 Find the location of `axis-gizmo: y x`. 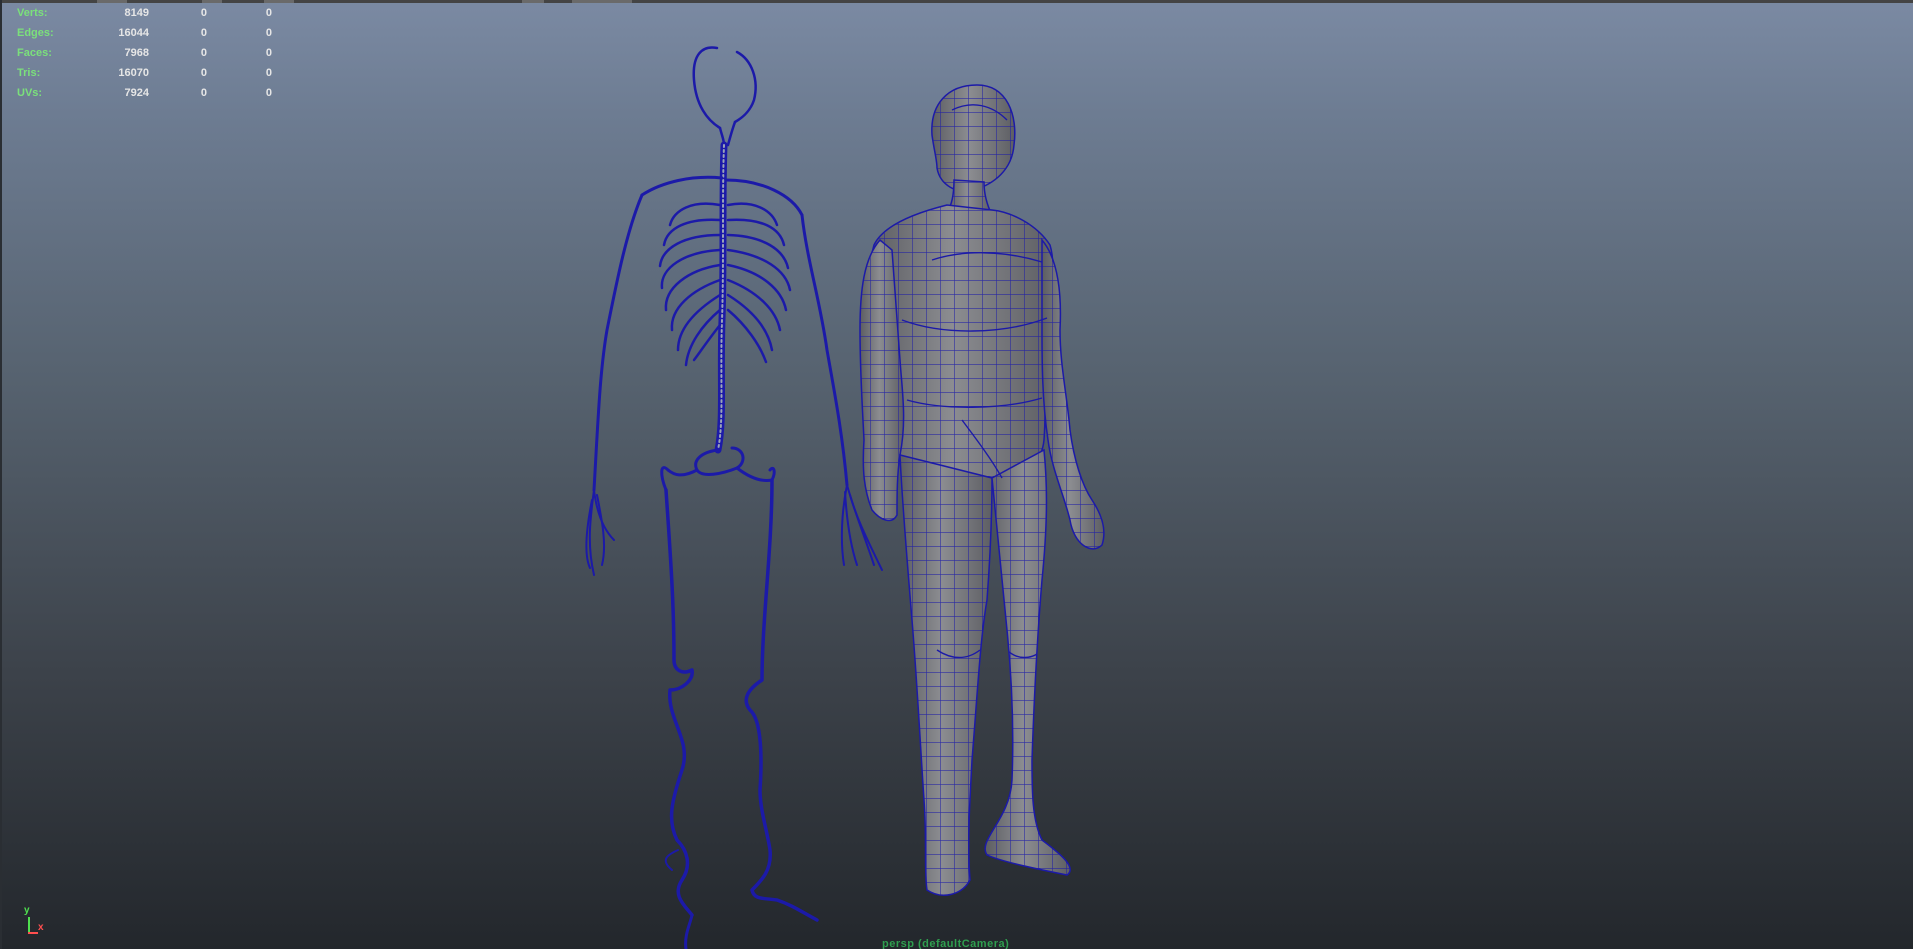

axis-gizmo: y x is located at coordinates (35, 921).